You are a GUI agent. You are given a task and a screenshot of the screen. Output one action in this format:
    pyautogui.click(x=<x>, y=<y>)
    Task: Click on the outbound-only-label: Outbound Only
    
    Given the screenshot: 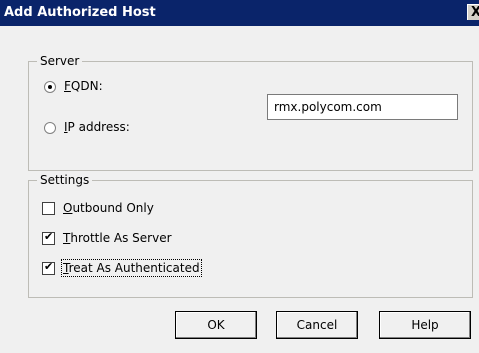 What is the action you would take?
    pyautogui.click(x=108, y=208)
    